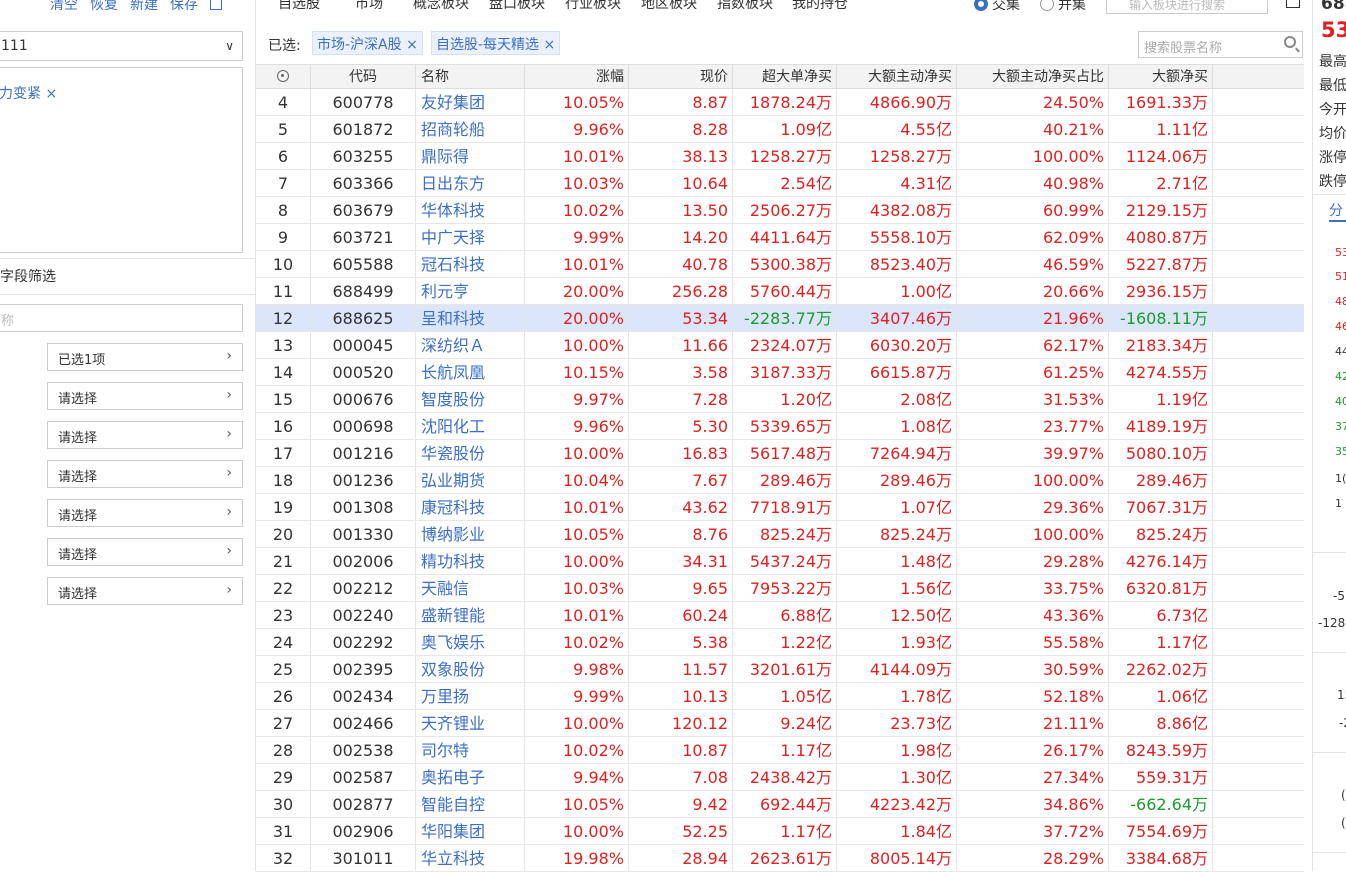  What do you see at coordinates (470, 183) in the screenshot?
I see `stock-name: 日出东方` at bounding box center [470, 183].